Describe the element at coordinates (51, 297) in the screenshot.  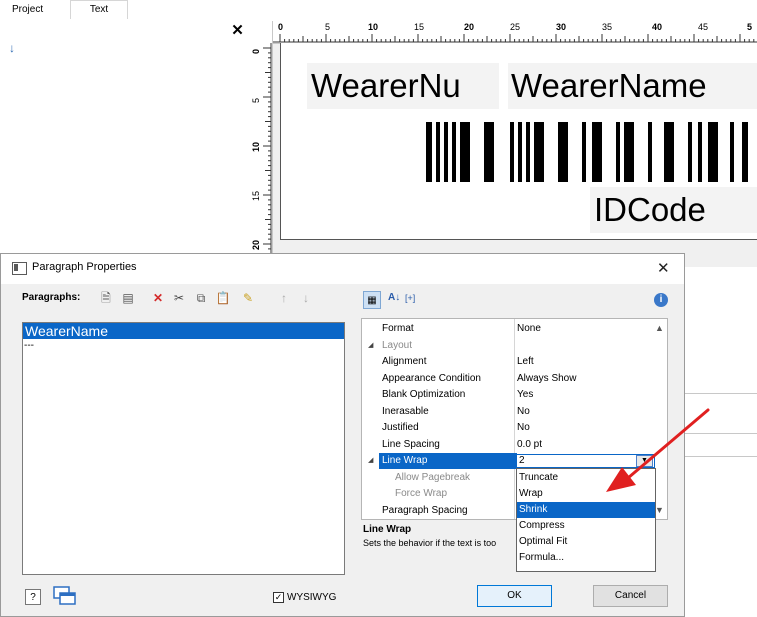
I see `paragraphs-label: Paragraphs:` at that location.